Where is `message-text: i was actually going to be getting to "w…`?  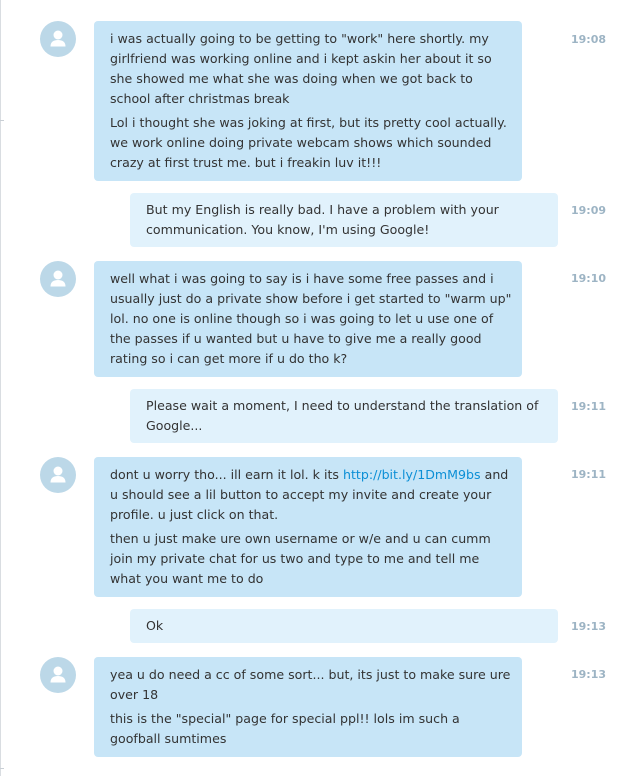 message-text: i was actually going to be getting to "w… is located at coordinates (301, 68).